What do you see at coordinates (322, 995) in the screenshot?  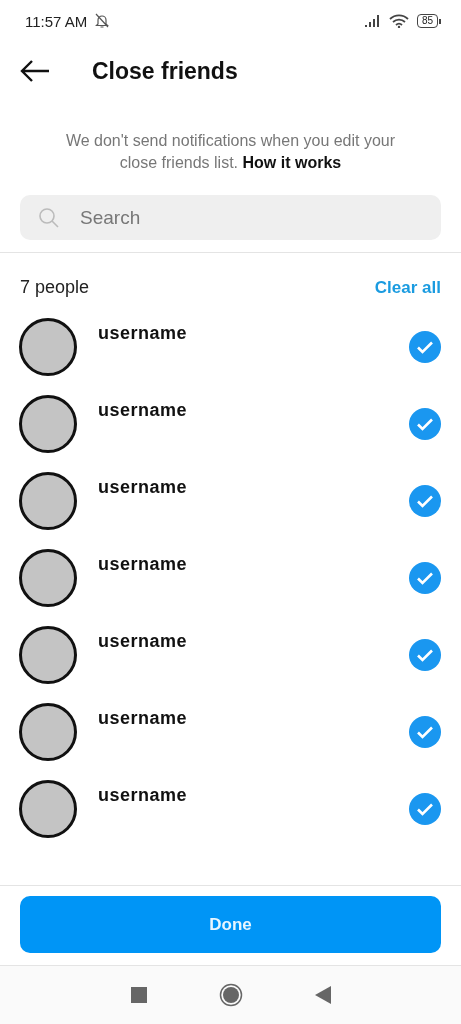 I see `back-icon` at bounding box center [322, 995].